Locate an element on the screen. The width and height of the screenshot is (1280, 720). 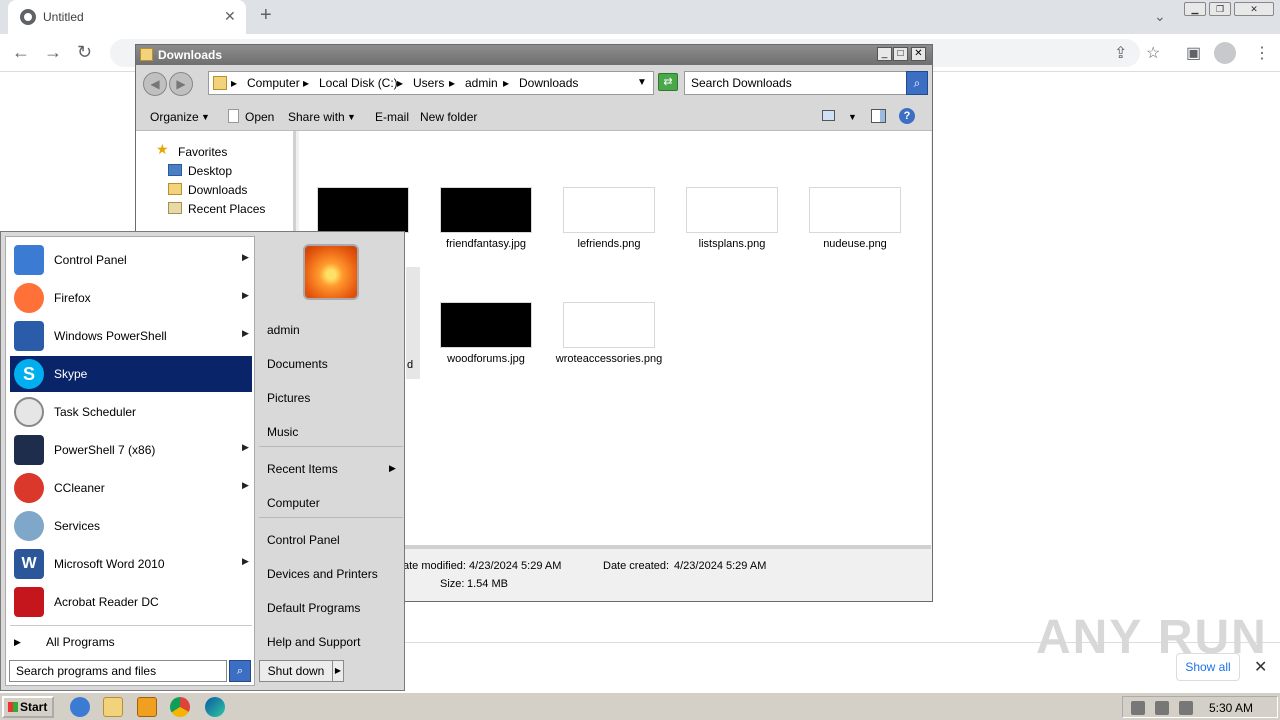
tab-close-icon: ✕ is located at coordinates (230, 16).